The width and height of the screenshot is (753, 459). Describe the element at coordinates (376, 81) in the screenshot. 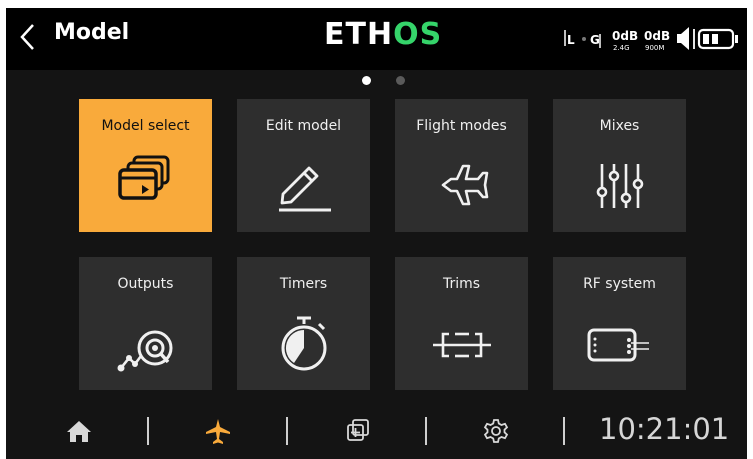

I see `page-indicator` at that location.